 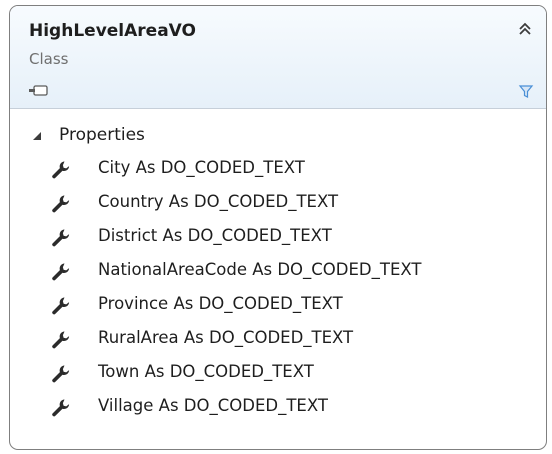 I want to click on property-item: NationalAreaCode As DO_CODED_TEXT, so click(x=278, y=275).